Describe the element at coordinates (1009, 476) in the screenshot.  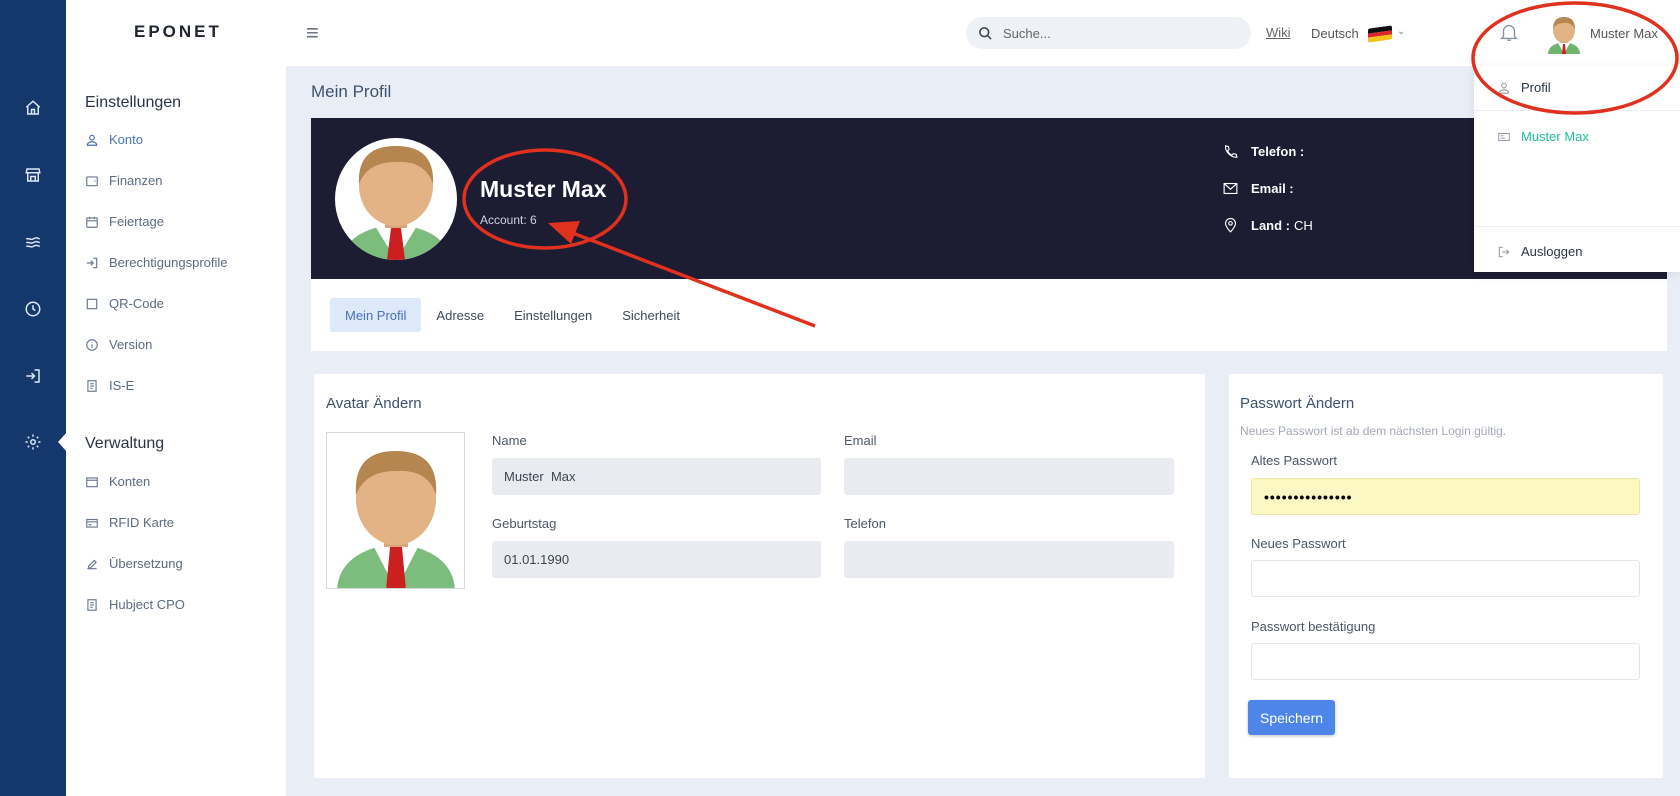
I see `email-field` at that location.